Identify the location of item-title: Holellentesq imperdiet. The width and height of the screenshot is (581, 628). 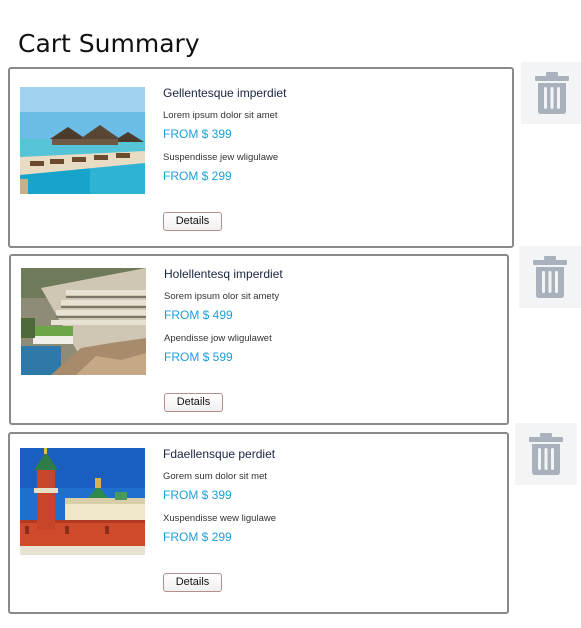
(223, 274).